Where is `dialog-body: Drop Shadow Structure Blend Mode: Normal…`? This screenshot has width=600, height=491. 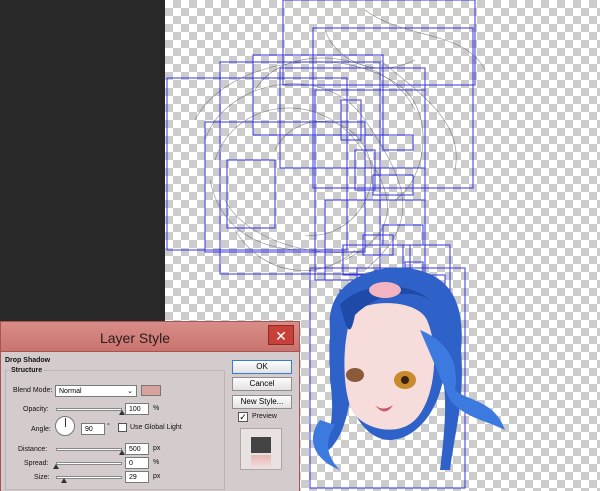
dialog-body: Drop Shadow Structure Blend Mode: Normal… is located at coordinates (150, 421).